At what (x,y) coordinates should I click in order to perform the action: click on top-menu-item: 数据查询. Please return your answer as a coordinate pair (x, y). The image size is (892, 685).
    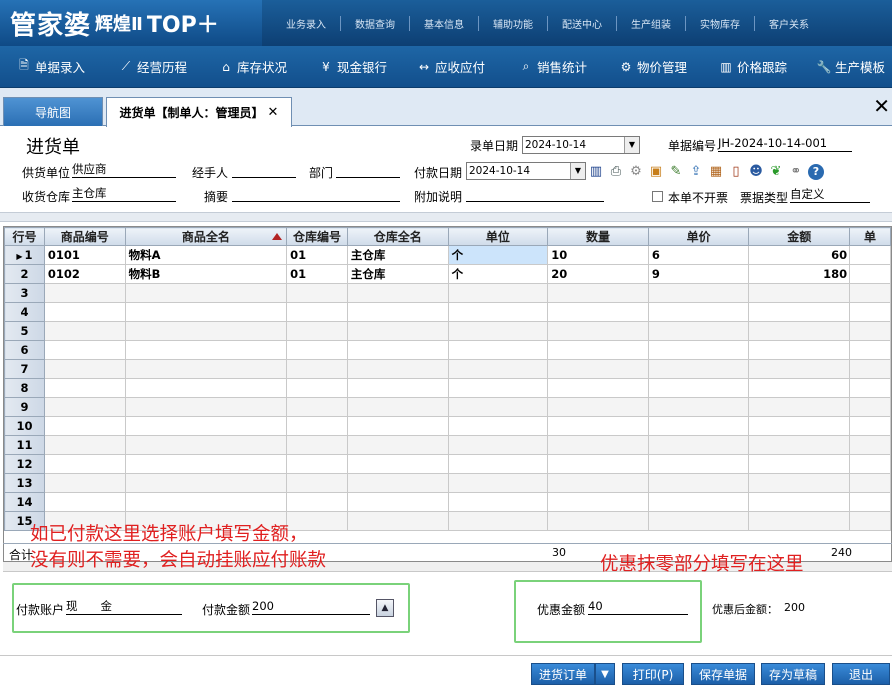
    Looking at the image, I should click on (375, 23).